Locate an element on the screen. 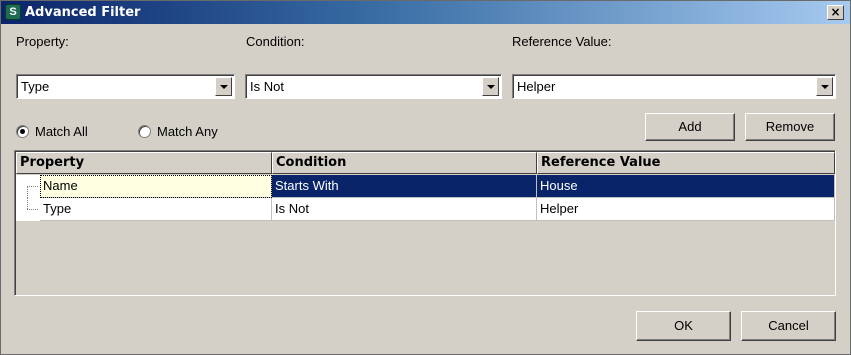 The width and height of the screenshot is (851, 355). add-button-label: Add is located at coordinates (690, 126).